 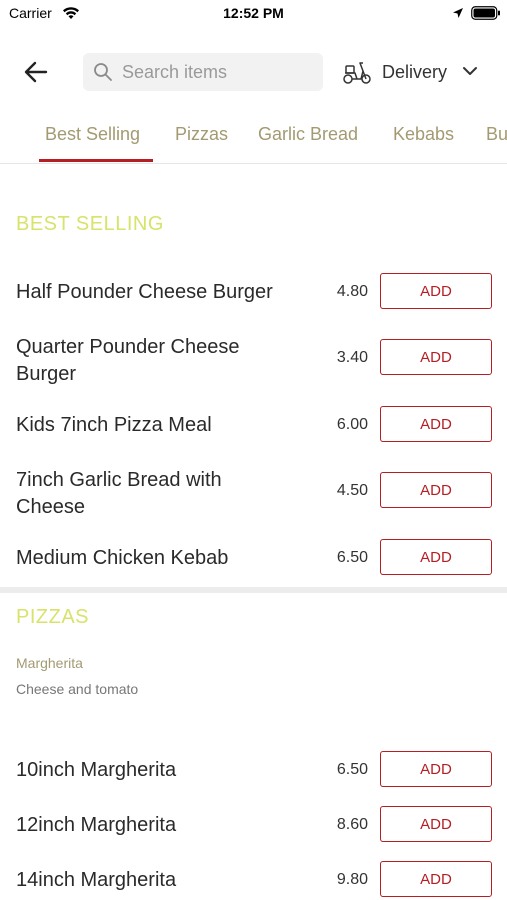 I want to click on menu-item-price: 3.40, so click(x=352, y=357).